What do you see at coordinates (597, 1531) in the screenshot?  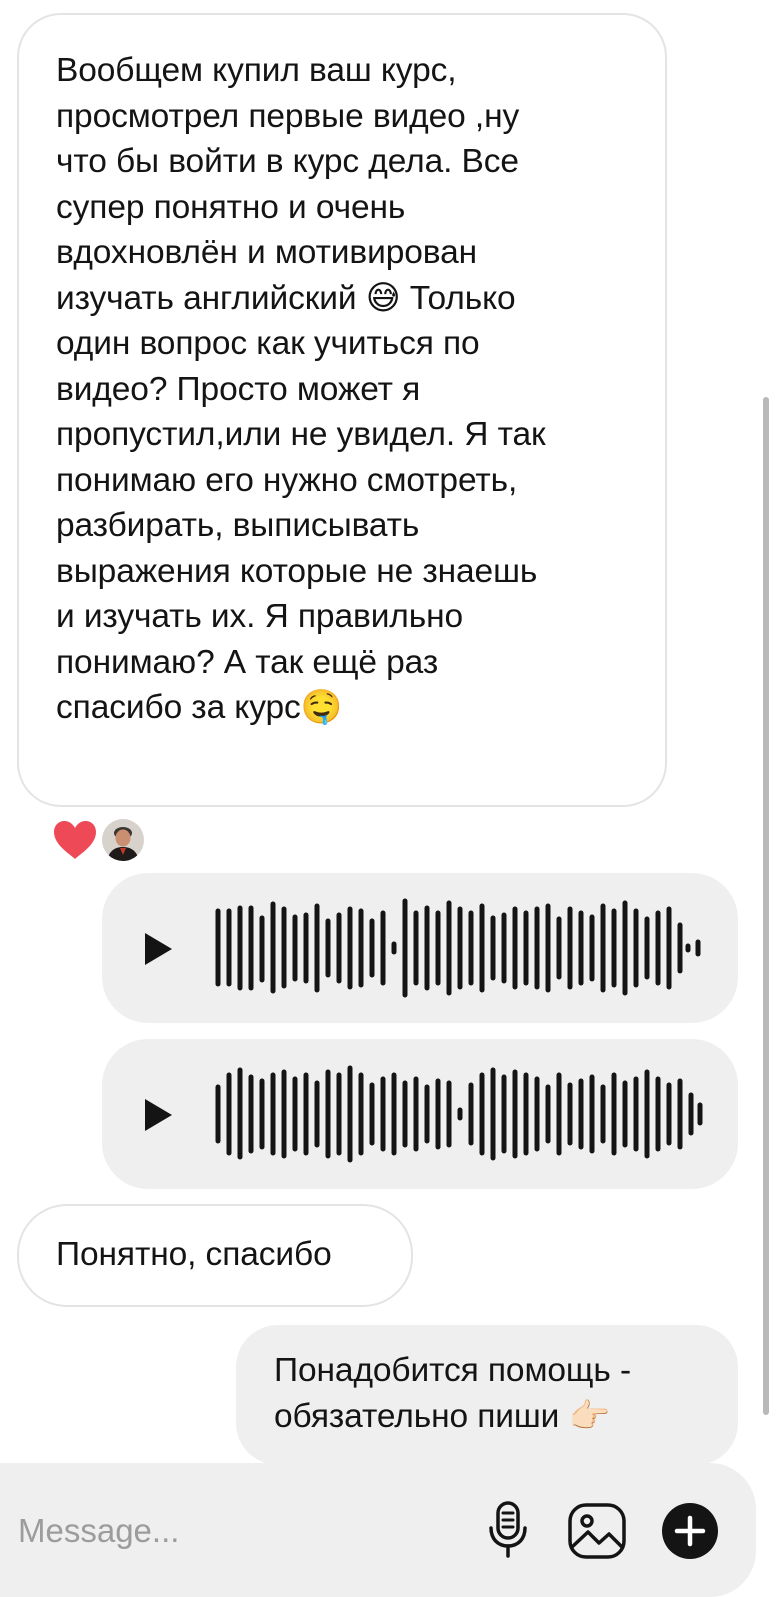 I see `gallery-icon` at bounding box center [597, 1531].